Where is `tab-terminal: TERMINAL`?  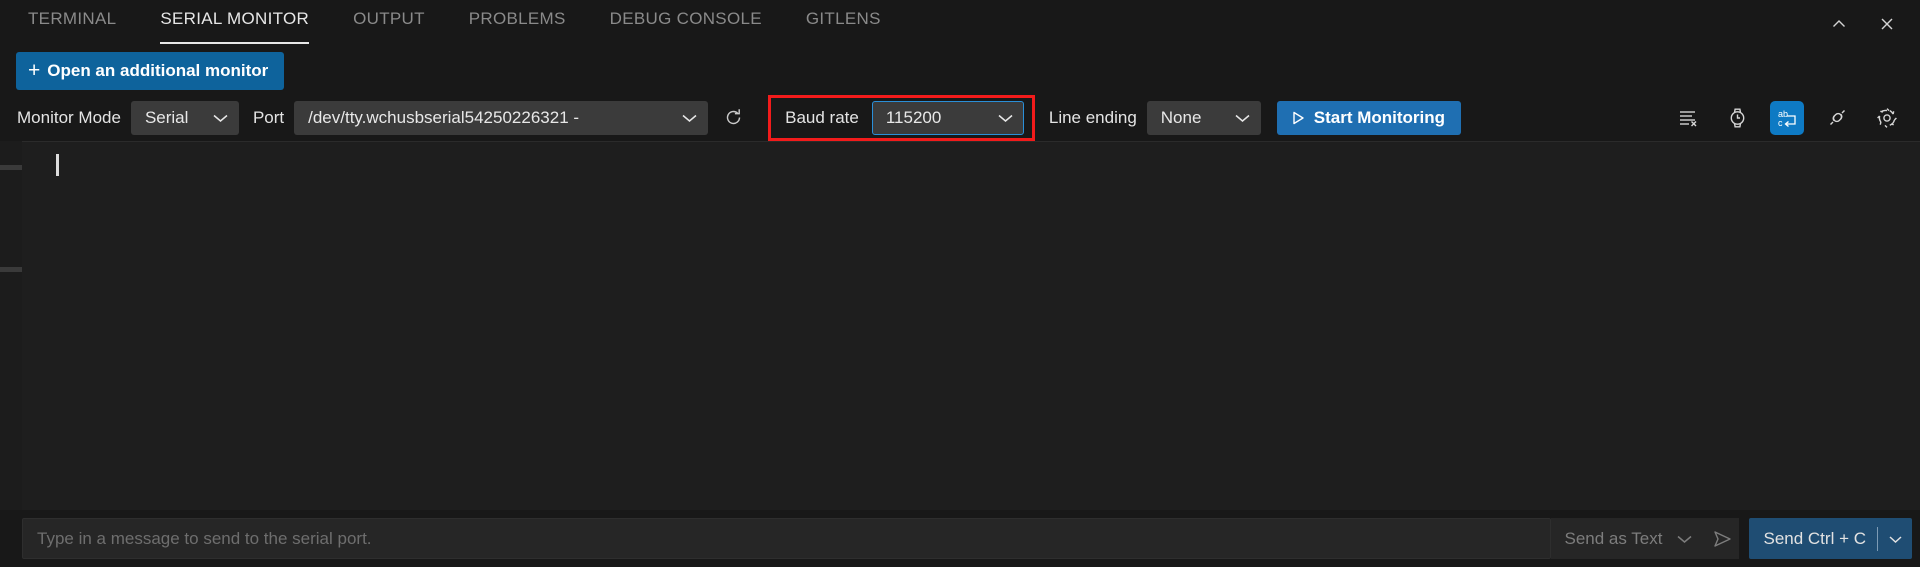
tab-terminal: TERMINAL is located at coordinates (72, 24).